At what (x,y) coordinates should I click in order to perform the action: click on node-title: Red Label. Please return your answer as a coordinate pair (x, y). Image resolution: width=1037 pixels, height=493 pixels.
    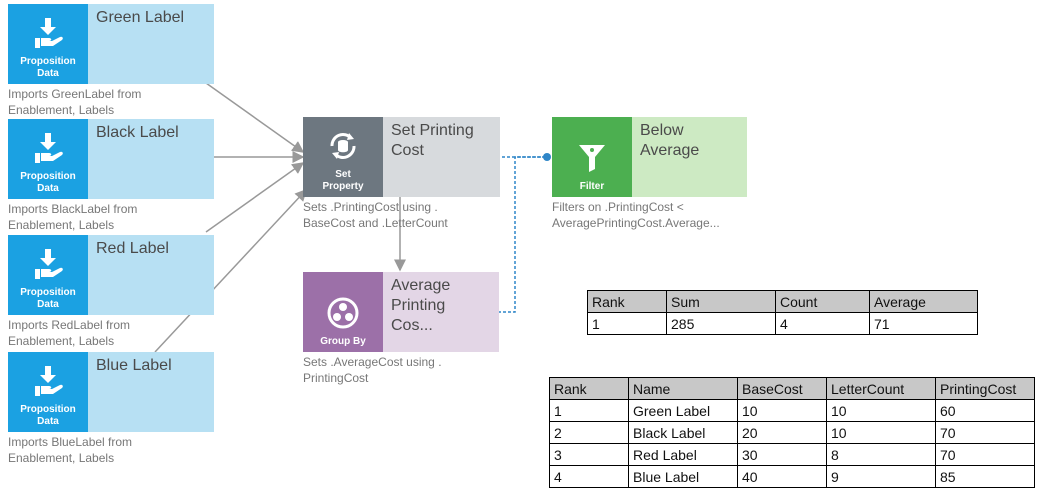
    Looking at the image, I should click on (151, 275).